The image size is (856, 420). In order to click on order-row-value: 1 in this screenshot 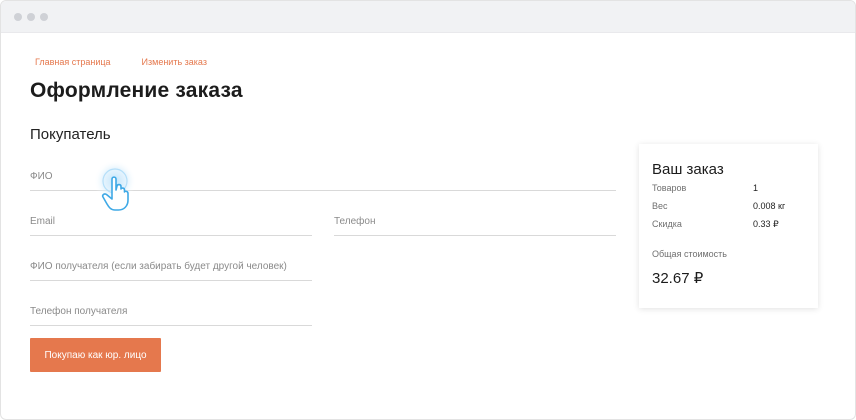, I will do `click(756, 188)`.